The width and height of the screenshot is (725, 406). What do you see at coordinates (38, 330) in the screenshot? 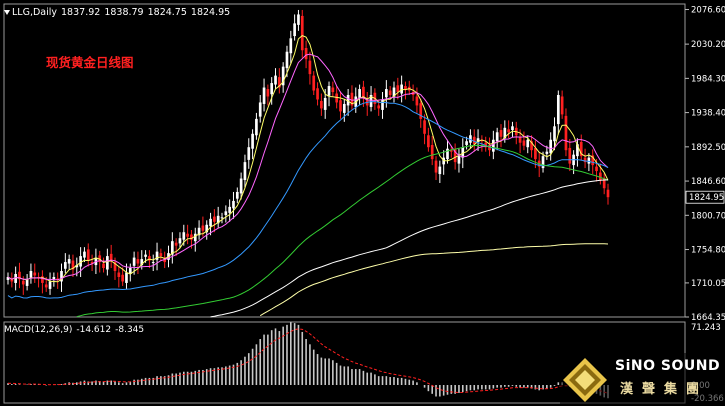
I see `macd-indicator-label: MACD(12,26,9)` at bounding box center [38, 330].